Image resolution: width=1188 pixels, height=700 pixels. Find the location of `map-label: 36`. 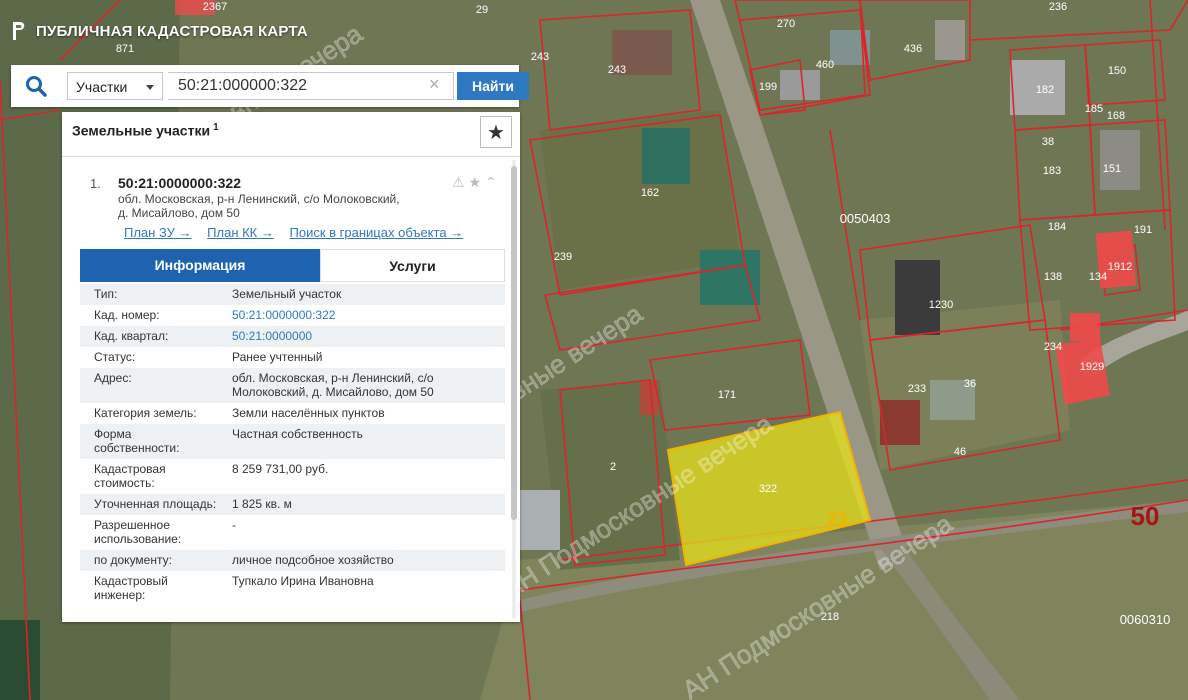

map-label: 36 is located at coordinates (970, 384).